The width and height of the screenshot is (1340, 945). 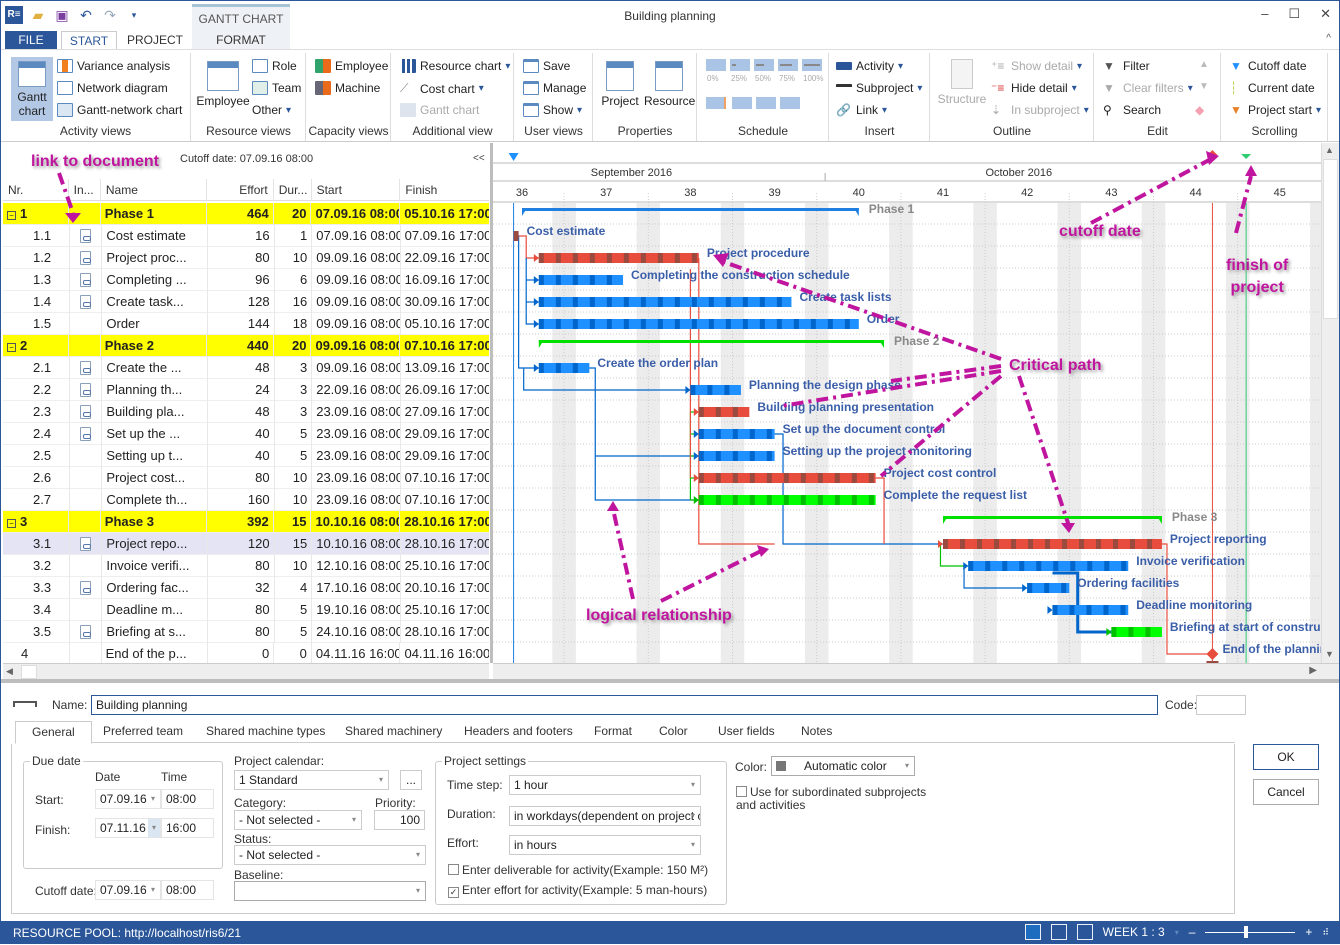 What do you see at coordinates (1134, 932) in the screenshot?
I see `time-scale-label: WEEK 1 : 3` at bounding box center [1134, 932].